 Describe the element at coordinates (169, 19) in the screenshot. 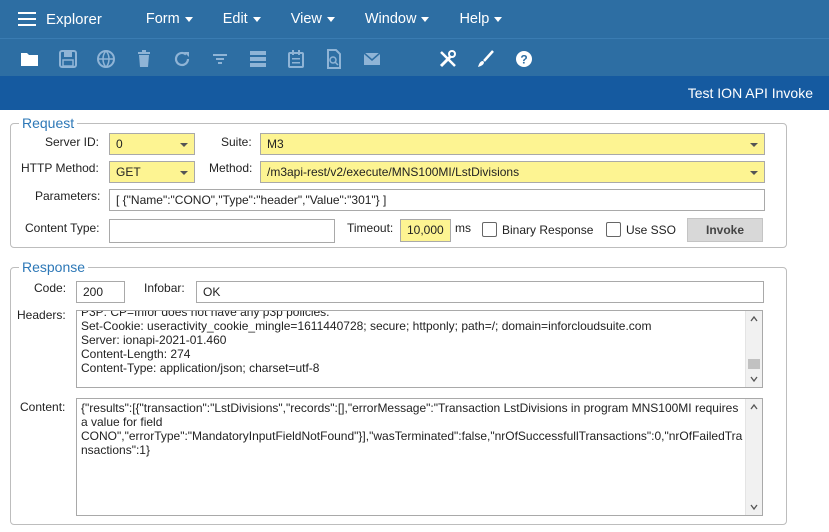

I see `menu-form: Form` at that location.